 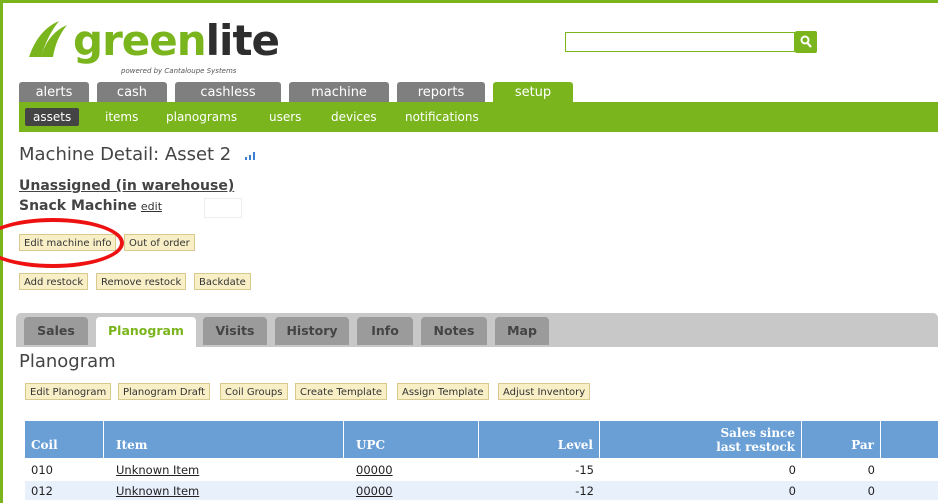 What do you see at coordinates (539, 439) in the screenshot?
I see `header-level: Level` at bounding box center [539, 439].